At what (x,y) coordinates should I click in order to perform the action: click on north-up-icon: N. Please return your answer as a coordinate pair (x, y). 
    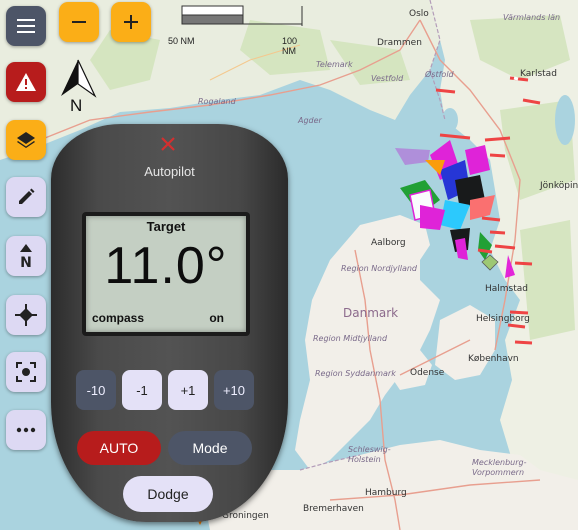
    Looking at the image, I should click on (26, 256).